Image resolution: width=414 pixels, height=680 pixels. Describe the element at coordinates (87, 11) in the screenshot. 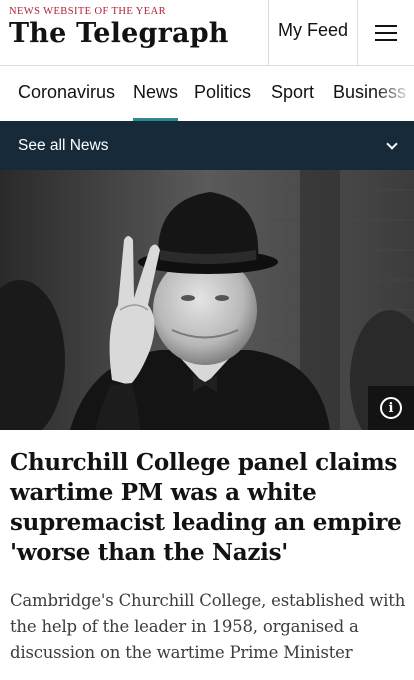

I see `award-tagline: NEWS WEBSITE OF THE YEAR` at that location.